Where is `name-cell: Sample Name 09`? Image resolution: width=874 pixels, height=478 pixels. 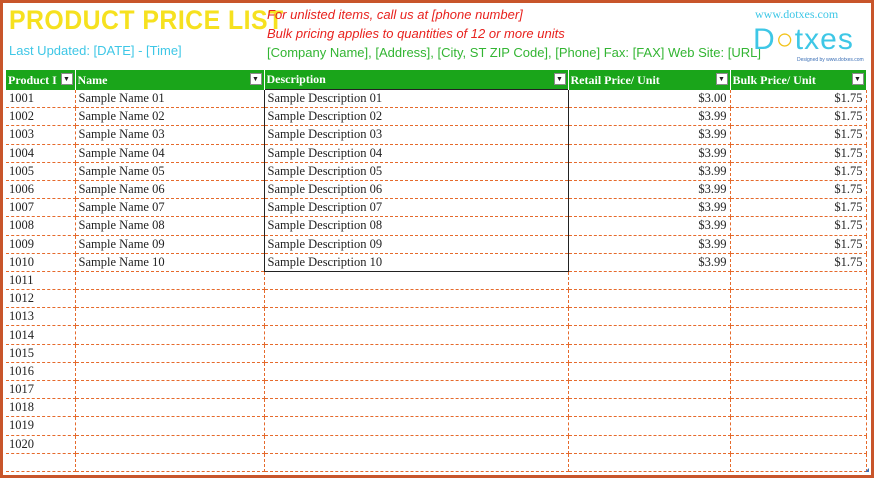
name-cell: Sample Name 09 is located at coordinates (170, 244).